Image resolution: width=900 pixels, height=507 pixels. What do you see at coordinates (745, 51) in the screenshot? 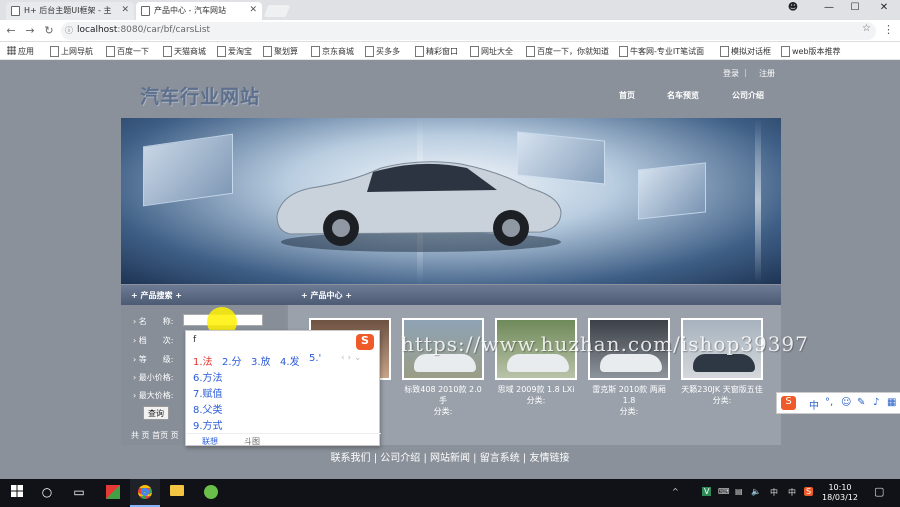
I see `bookmark-item: 模拟对话框` at bounding box center [745, 51].